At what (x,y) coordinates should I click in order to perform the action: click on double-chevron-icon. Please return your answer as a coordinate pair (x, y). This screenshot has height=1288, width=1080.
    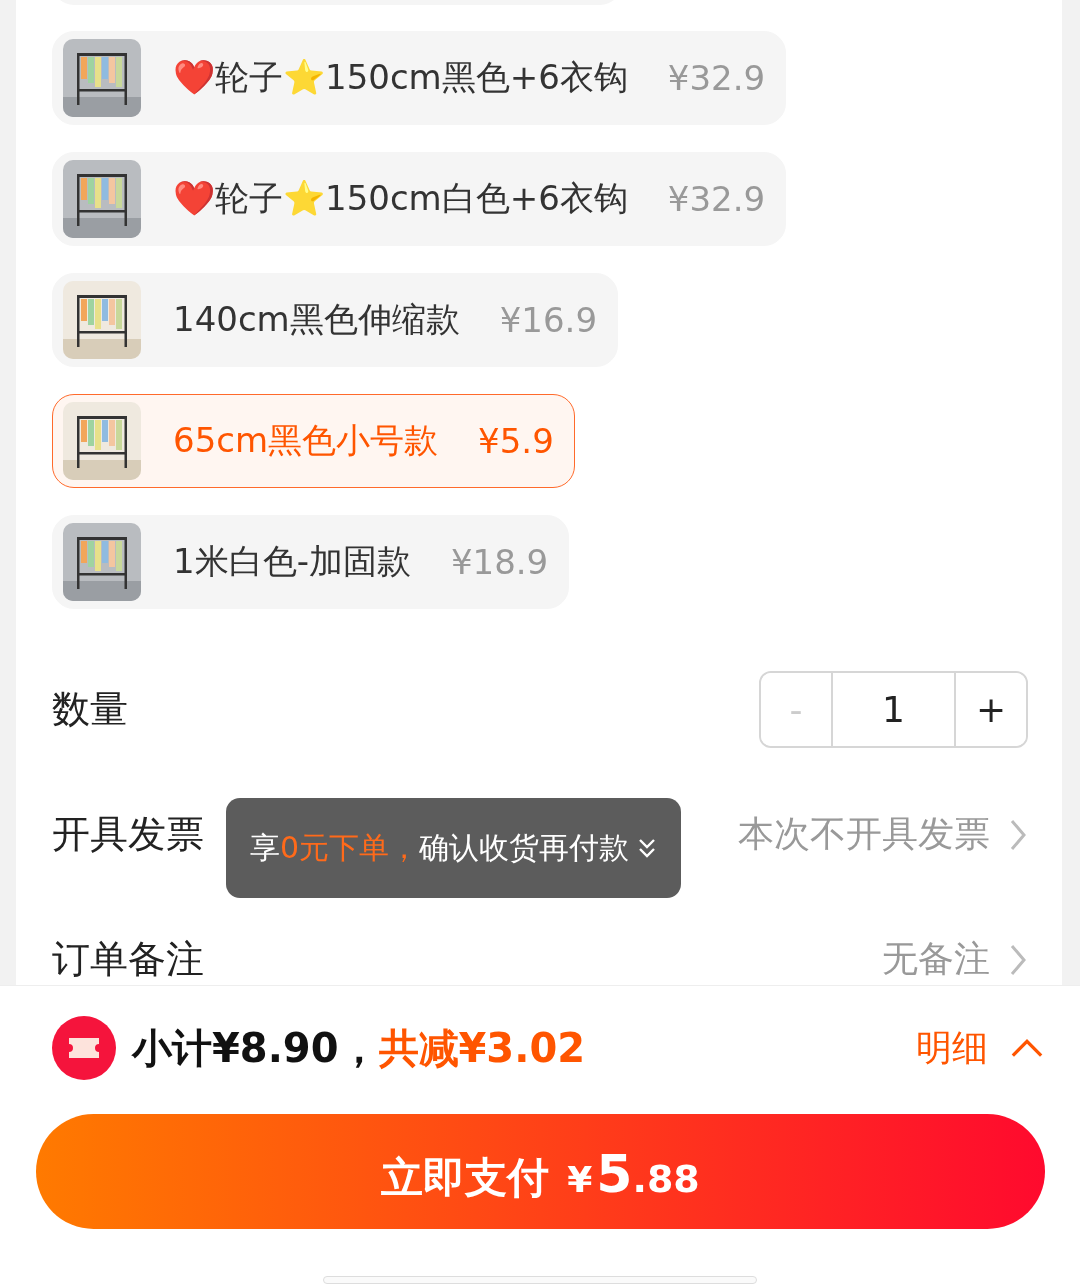
    Looking at the image, I should click on (647, 848).